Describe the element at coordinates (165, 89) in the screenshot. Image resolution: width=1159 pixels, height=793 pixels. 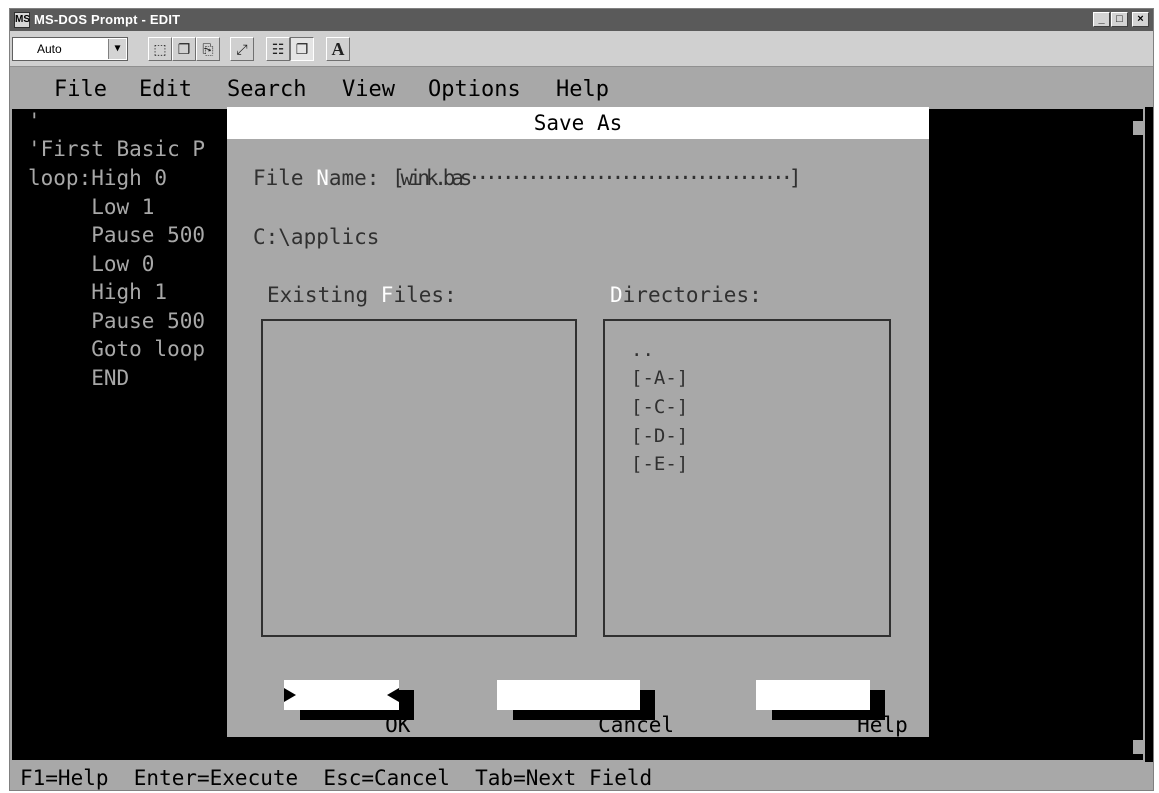
I see `menu-edit: Edit` at that location.